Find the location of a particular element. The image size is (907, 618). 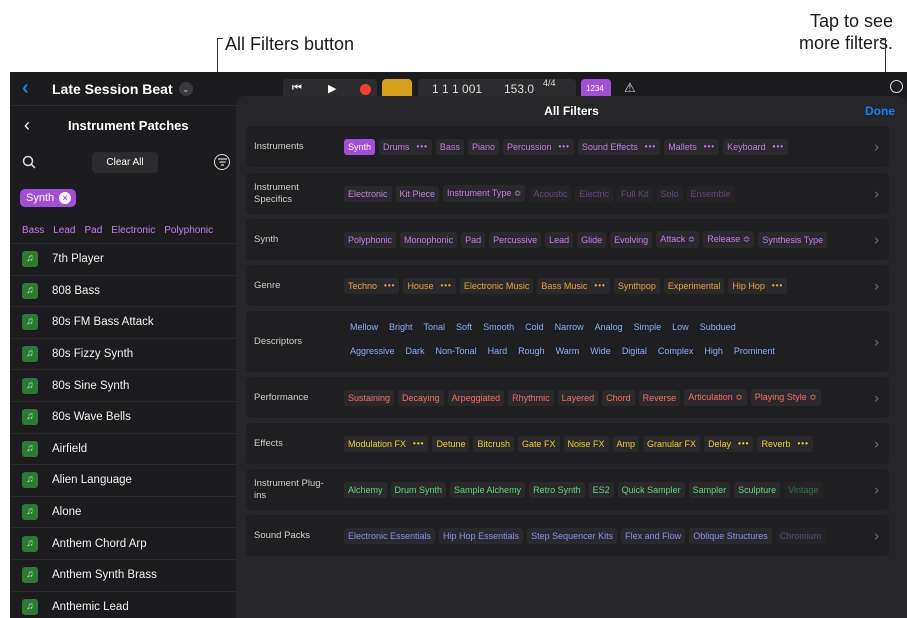

filter-chip: Experimental is located at coordinates (694, 285).